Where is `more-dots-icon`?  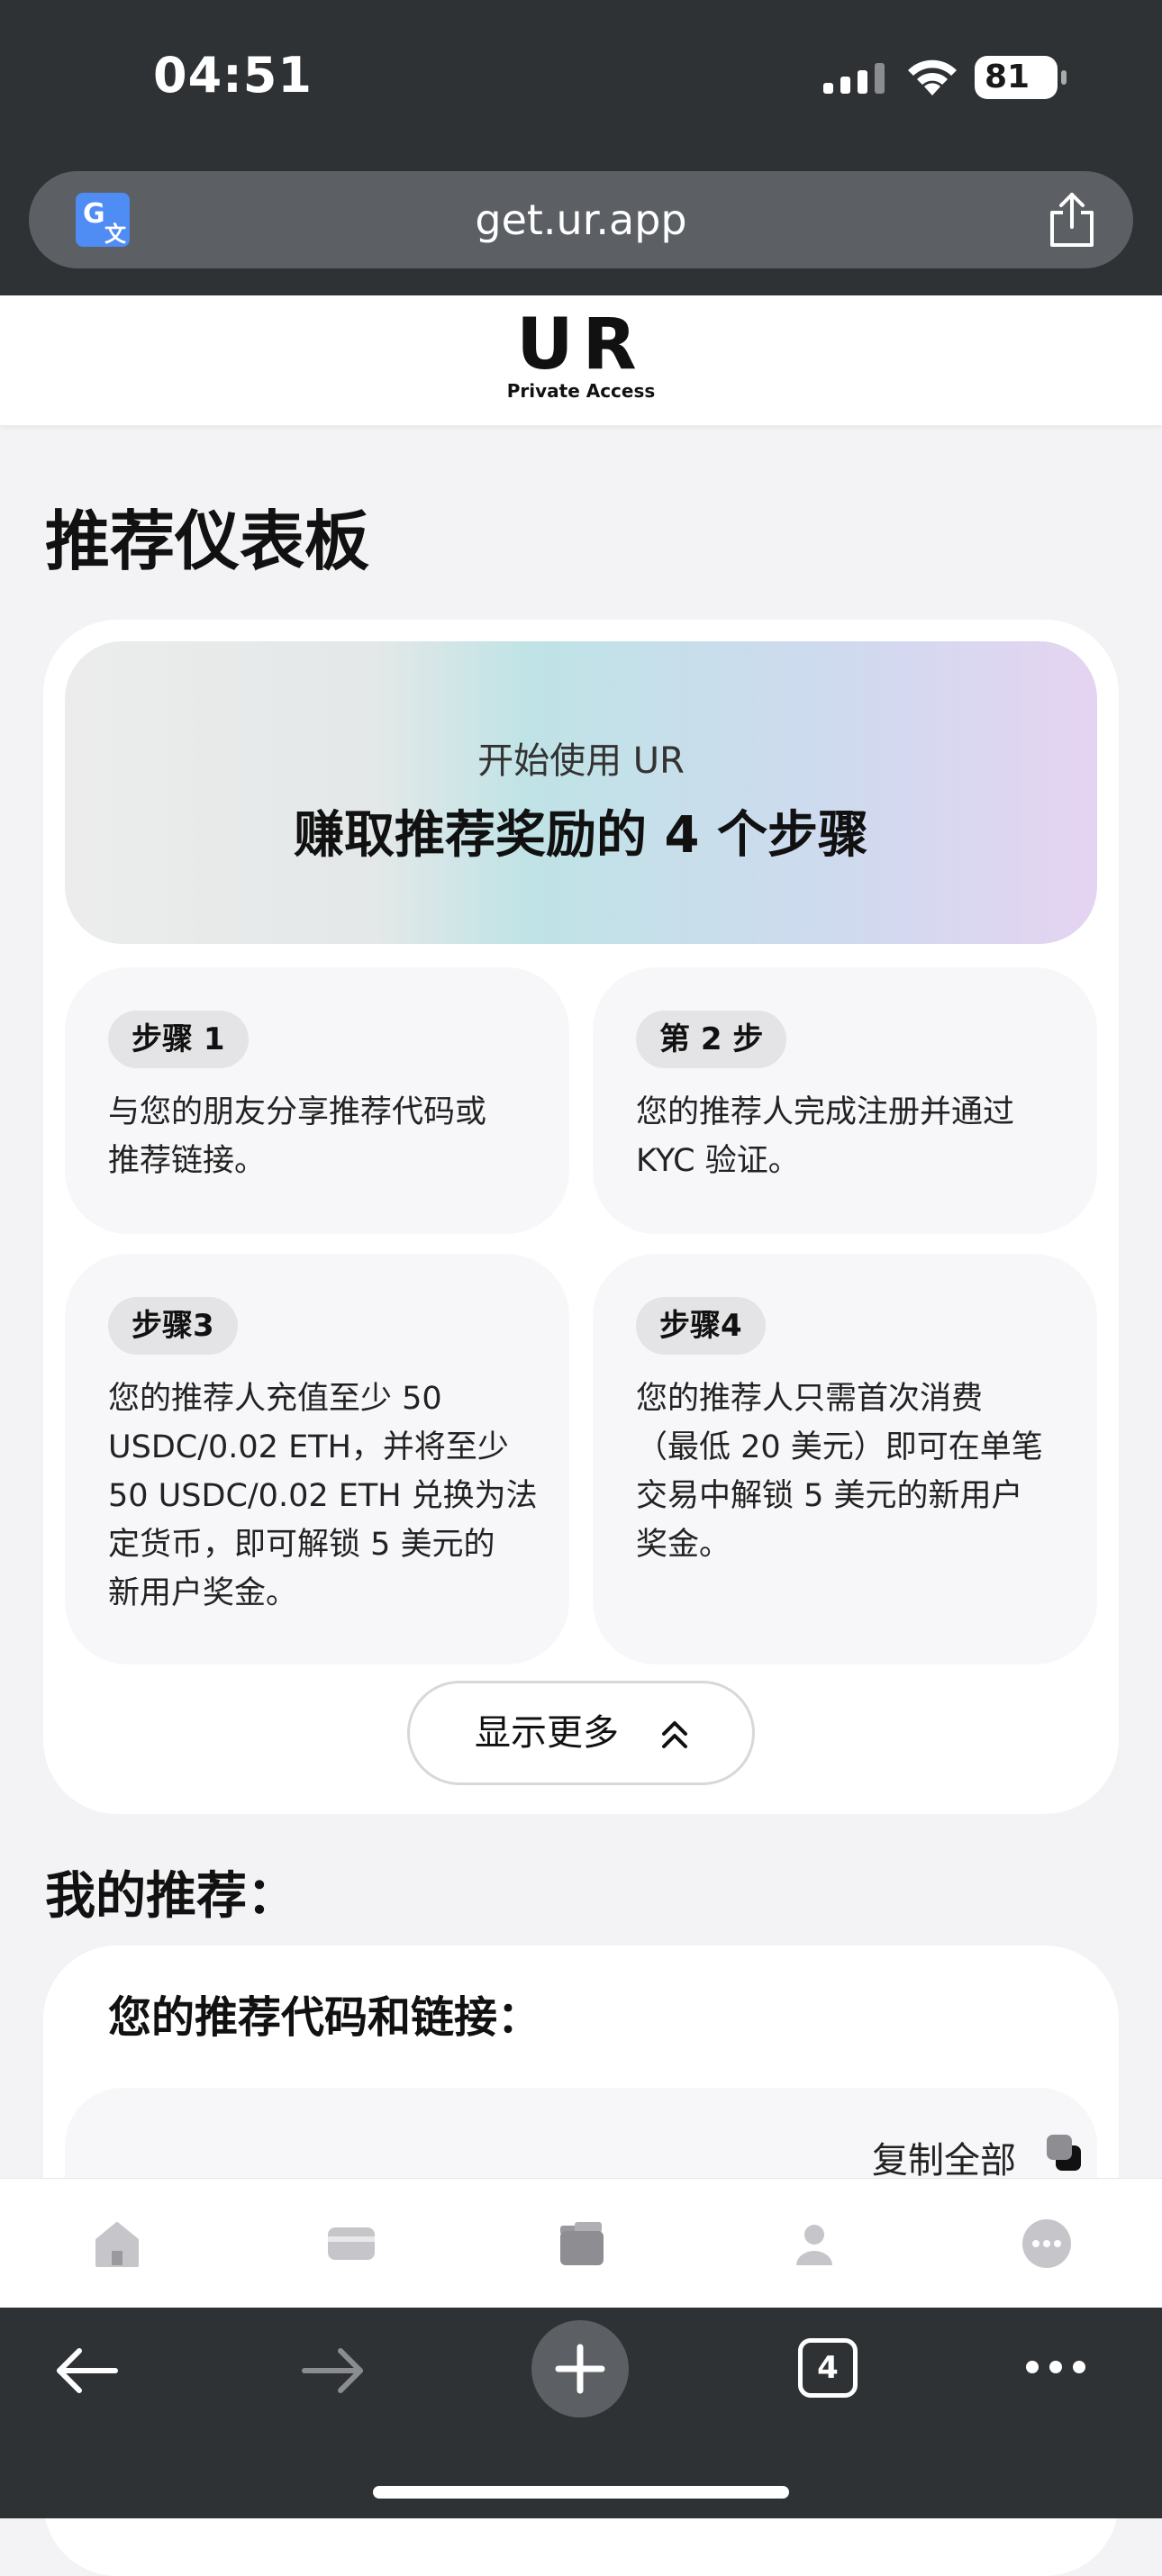 more-dots-icon is located at coordinates (1055, 2367).